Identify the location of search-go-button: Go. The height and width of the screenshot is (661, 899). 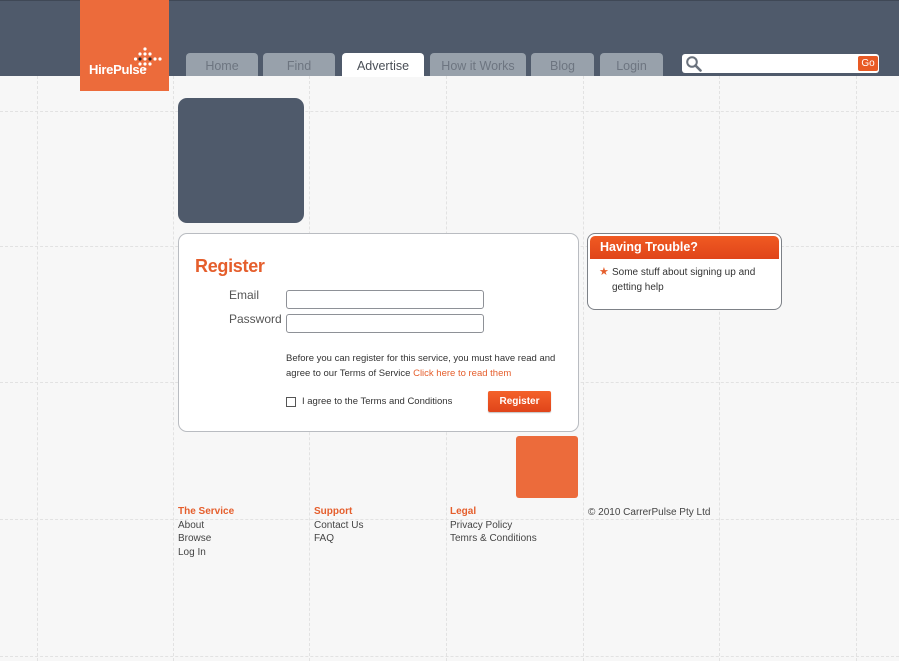
(868, 63).